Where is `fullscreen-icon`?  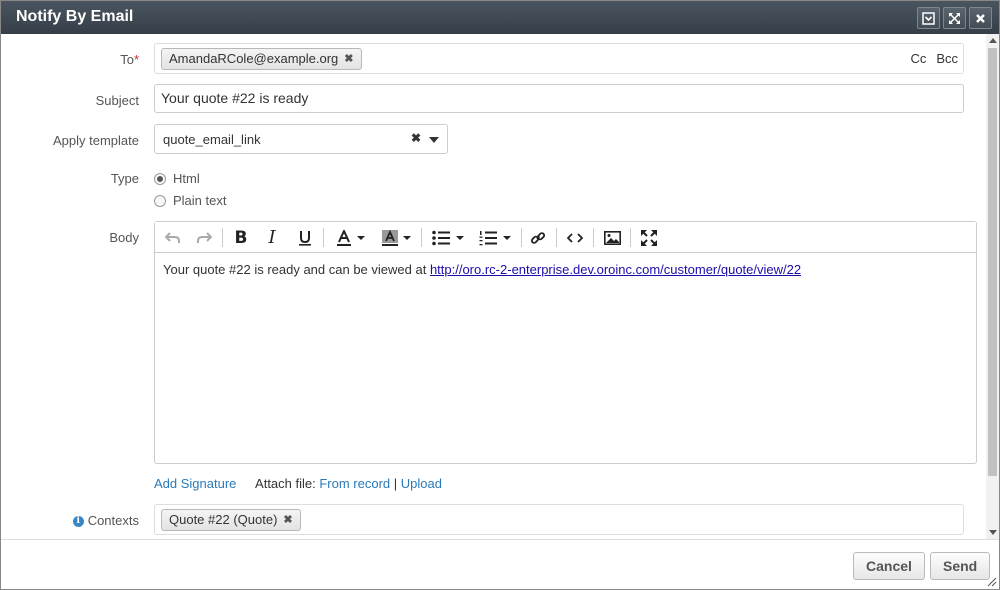
fullscreen-icon is located at coordinates (649, 237).